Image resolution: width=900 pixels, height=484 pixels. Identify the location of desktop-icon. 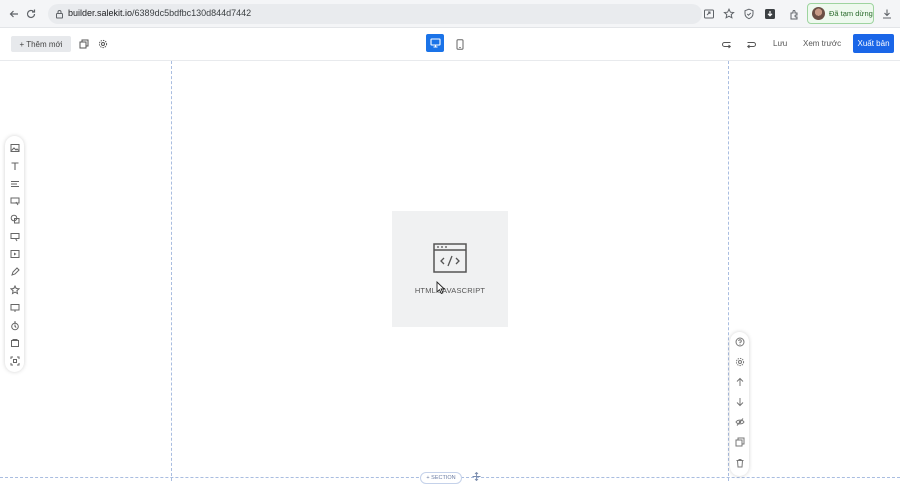
(435, 43).